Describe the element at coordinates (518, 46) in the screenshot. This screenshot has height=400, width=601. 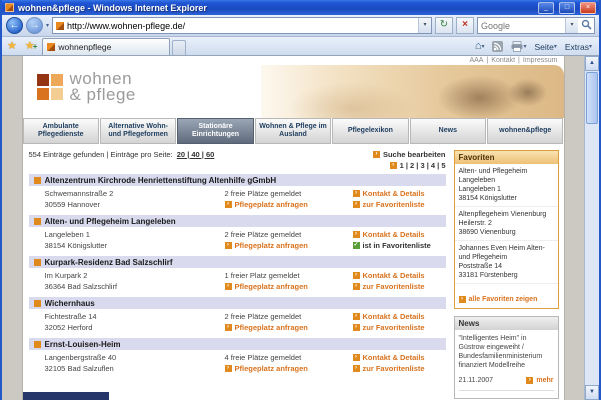
I see `print-button: ▾` at that location.